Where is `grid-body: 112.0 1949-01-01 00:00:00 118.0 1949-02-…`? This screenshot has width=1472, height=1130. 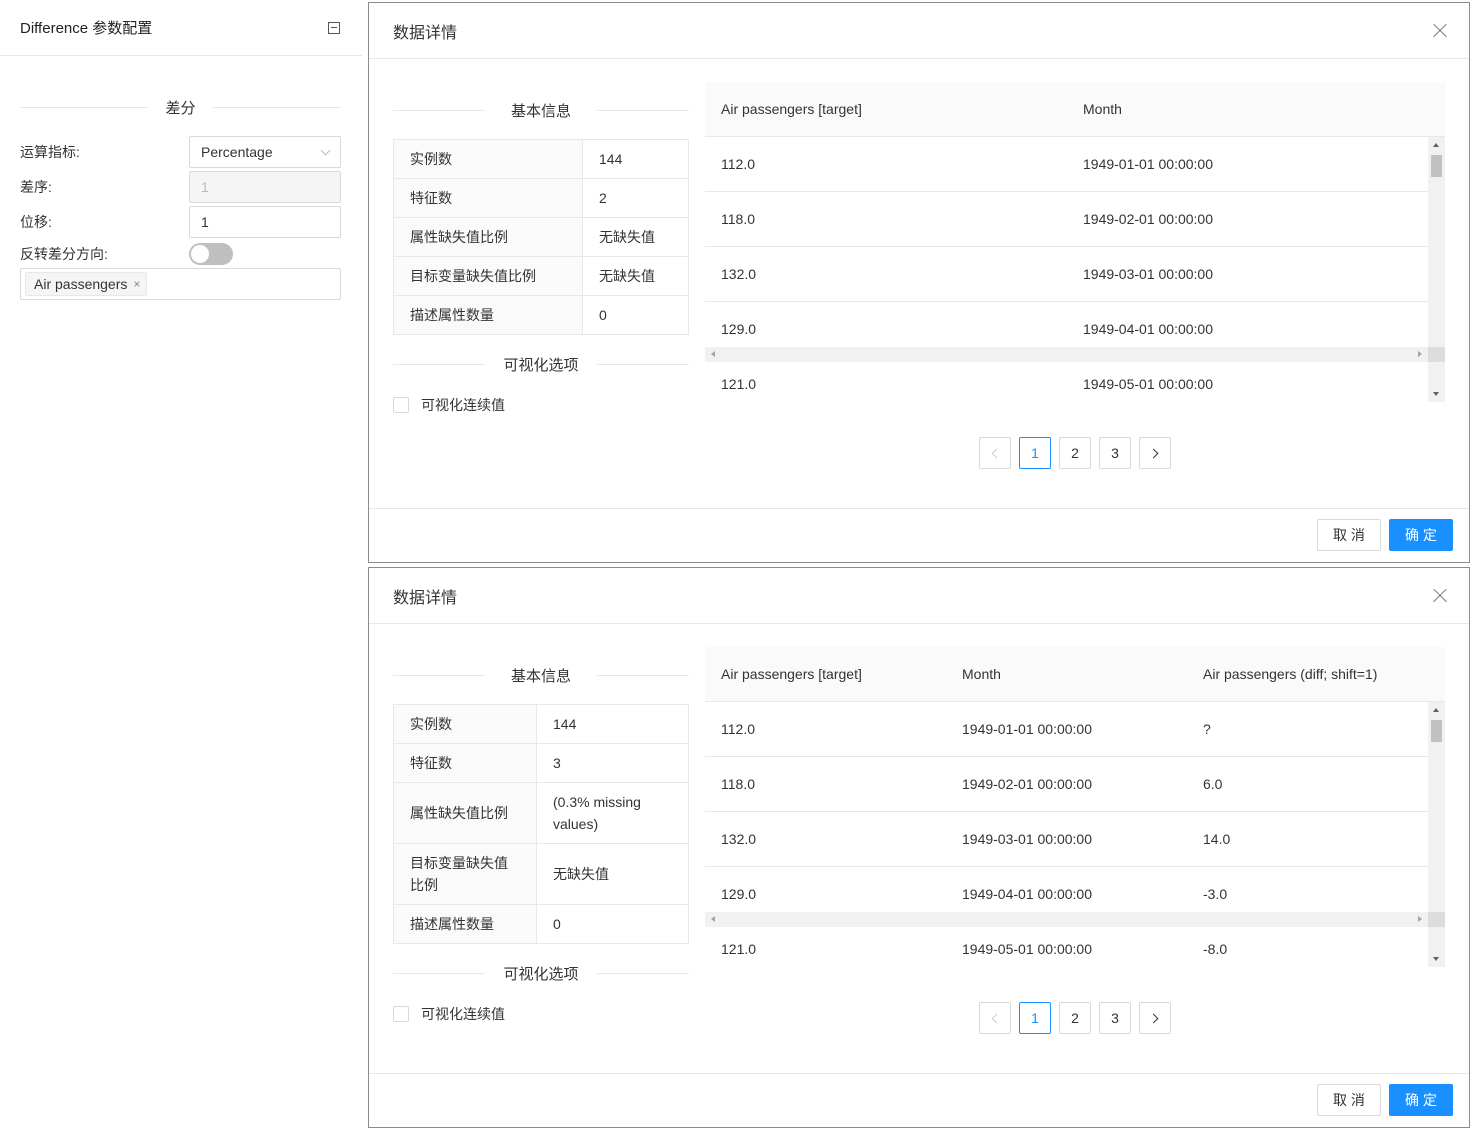 grid-body: 112.0 1949-01-01 00:00:00 118.0 1949-02-… is located at coordinates (1075, 269).